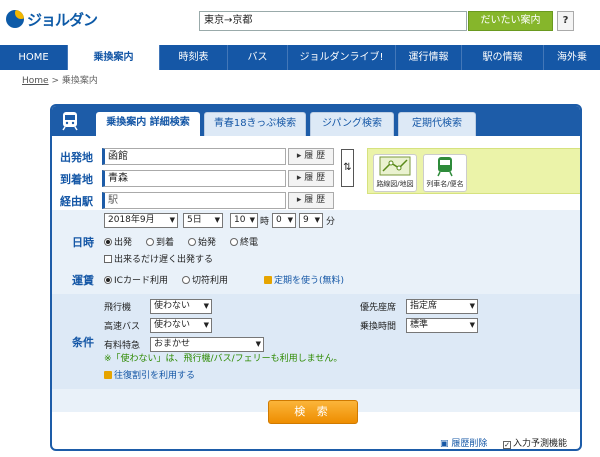 The height and width of the screenshot is (457, 600). I want to click on nav-timetable: 時刻表, so click(194, 57).